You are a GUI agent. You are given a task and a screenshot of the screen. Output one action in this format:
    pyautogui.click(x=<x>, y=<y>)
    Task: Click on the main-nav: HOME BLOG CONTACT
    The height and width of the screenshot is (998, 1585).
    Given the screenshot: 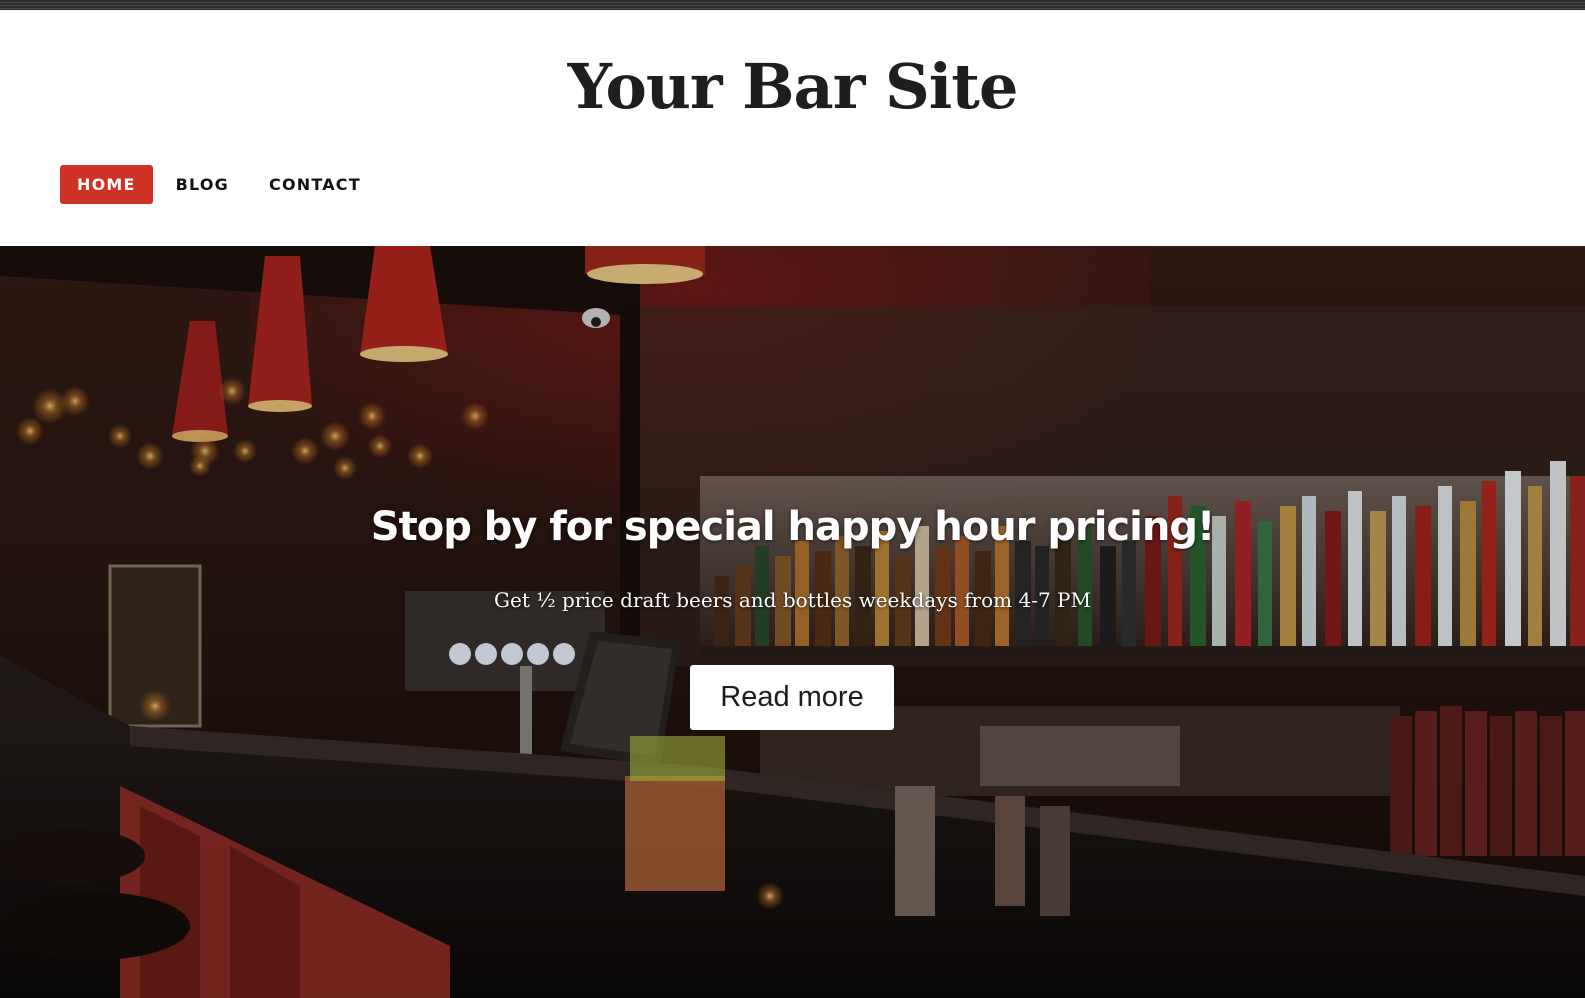 What is the action you would take?
    pyautogui.click(x=222, y=184)
    